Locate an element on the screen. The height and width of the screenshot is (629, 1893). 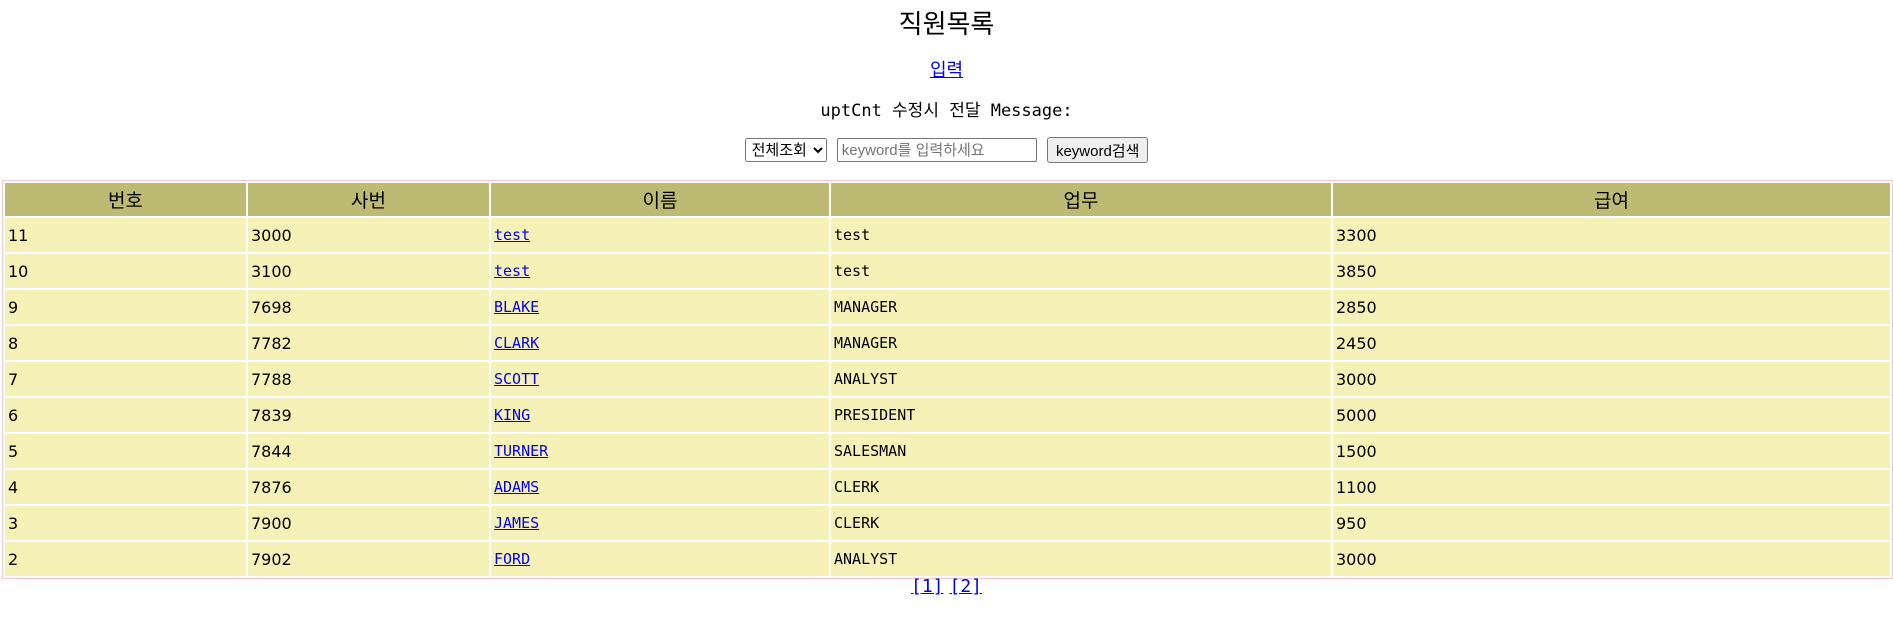
keyword-search-button: keyword검색 is located at coordinates (1097, 150).